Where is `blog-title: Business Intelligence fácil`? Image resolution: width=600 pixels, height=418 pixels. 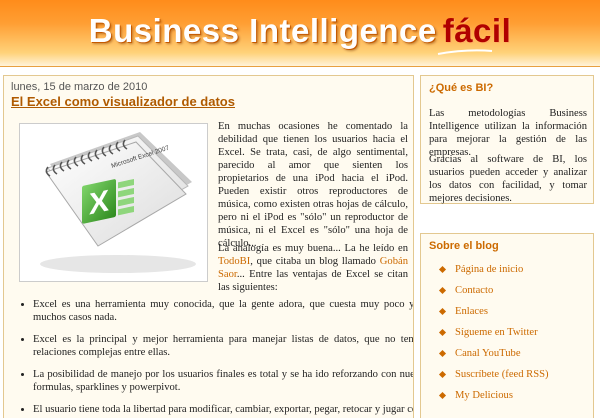 blog-title: Business Intelligence fácil is located at coordinates (300, 31).